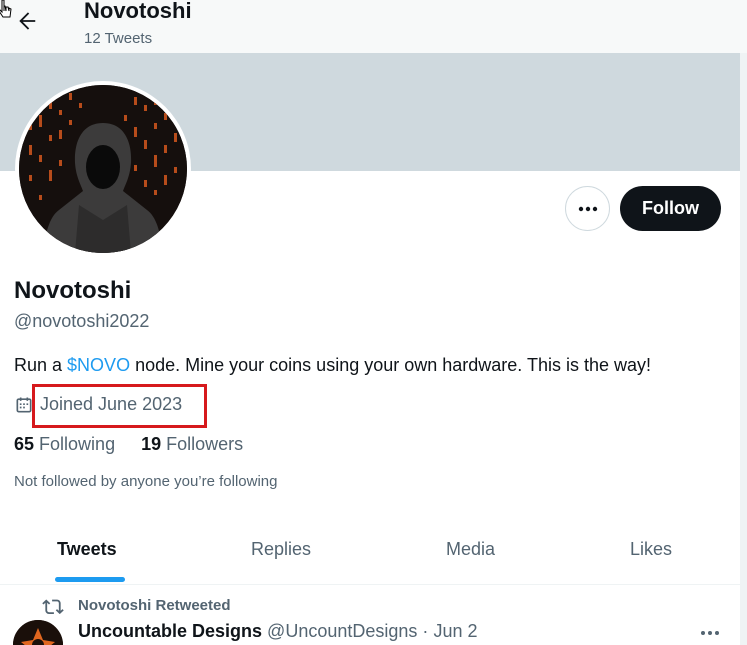  What do you see at coordinates (151, 444) in the screenshot?
I see `followers-count: 19` at bounding box center [151, 444].